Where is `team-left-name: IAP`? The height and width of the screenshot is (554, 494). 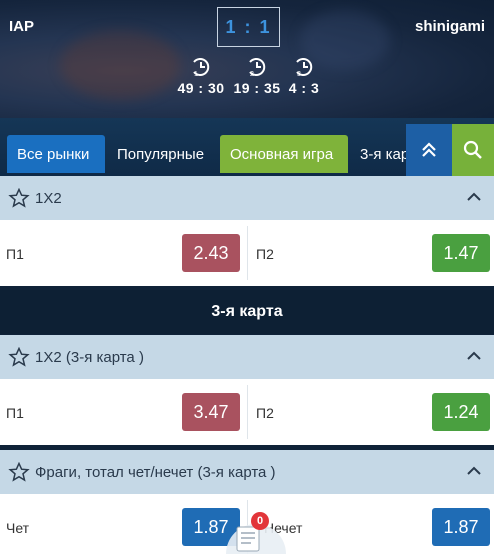 team-left-name: IAP is located at coordinates (22, 26).